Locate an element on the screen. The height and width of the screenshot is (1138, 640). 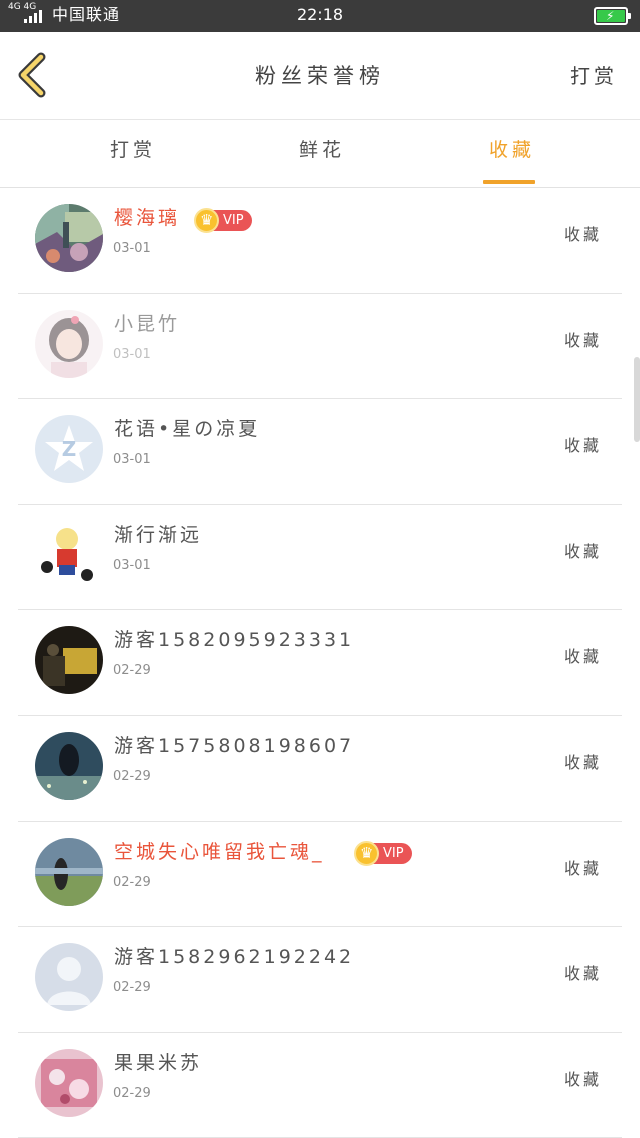
username: 小昆竹 is located at coordinates (147, 323).